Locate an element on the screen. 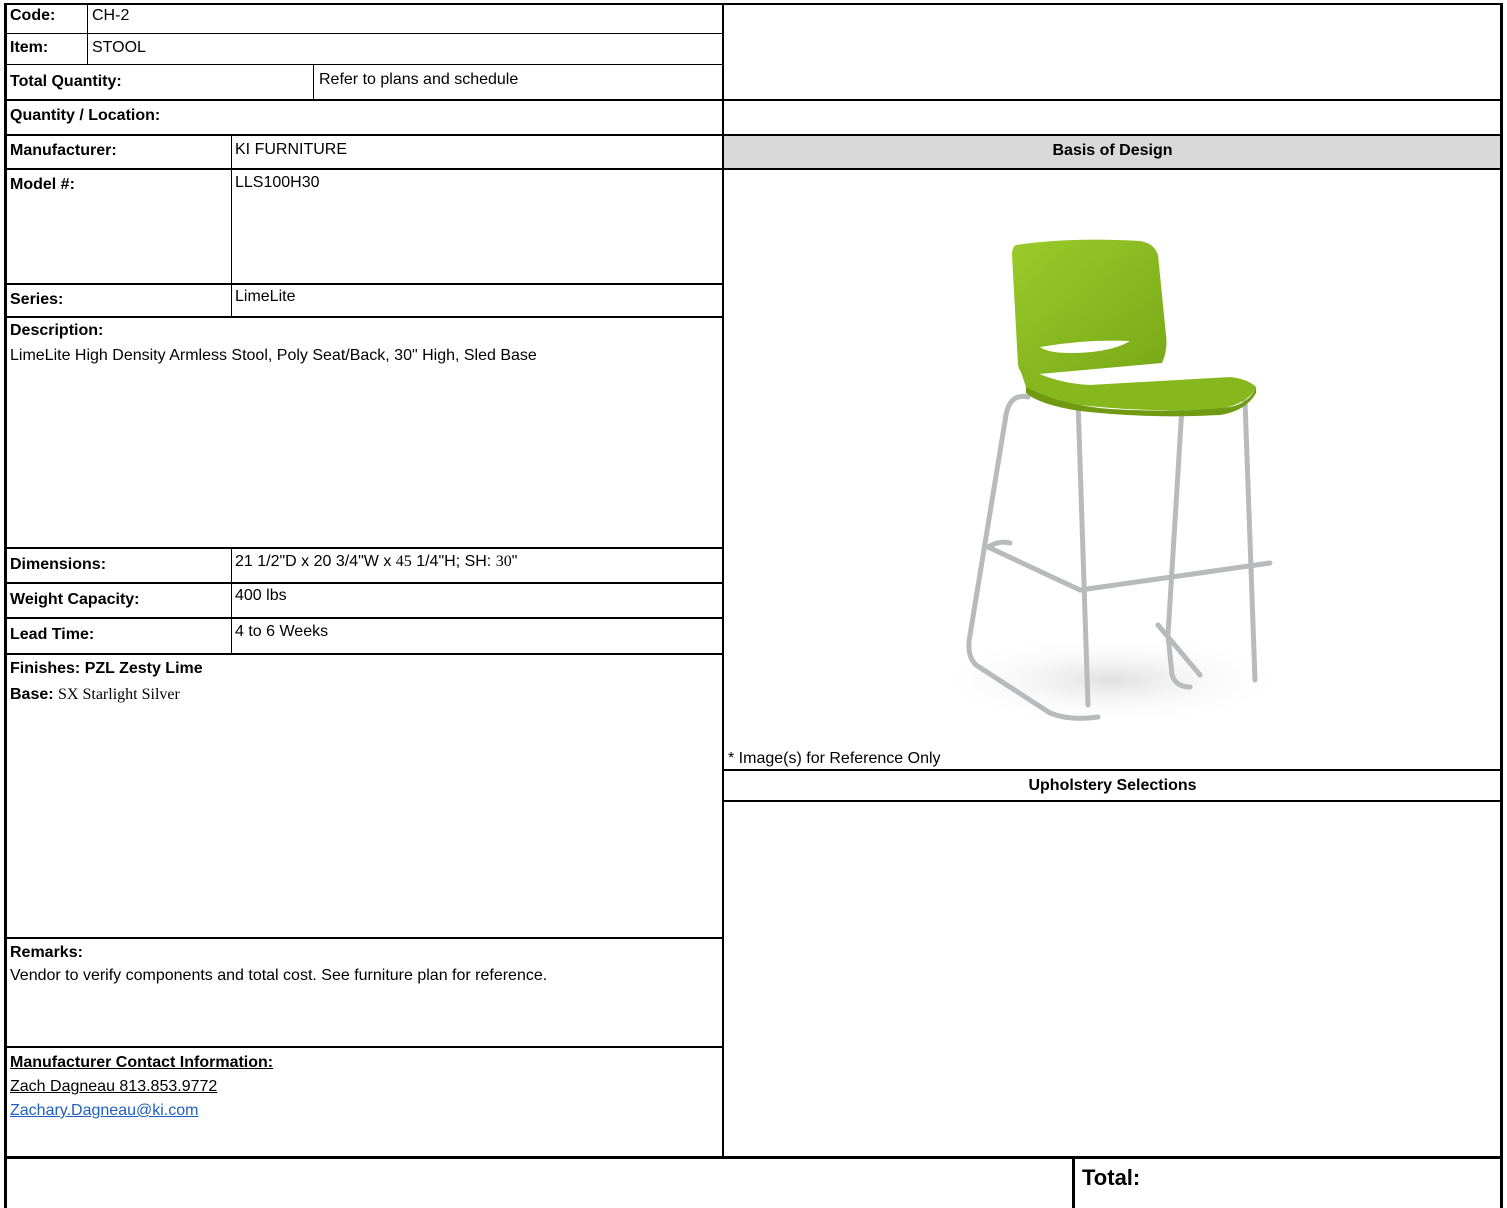  contact-email-link: Zachary.Dagneau@ki.com is located at coordinates (104, 1111).